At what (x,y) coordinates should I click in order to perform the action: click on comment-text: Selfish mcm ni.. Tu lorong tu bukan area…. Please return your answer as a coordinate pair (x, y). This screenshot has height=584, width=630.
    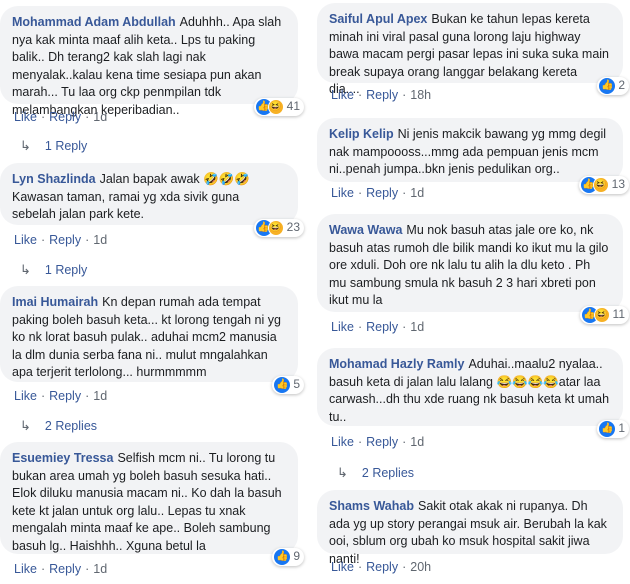
    Looking at the image, I should click on (147, 502).